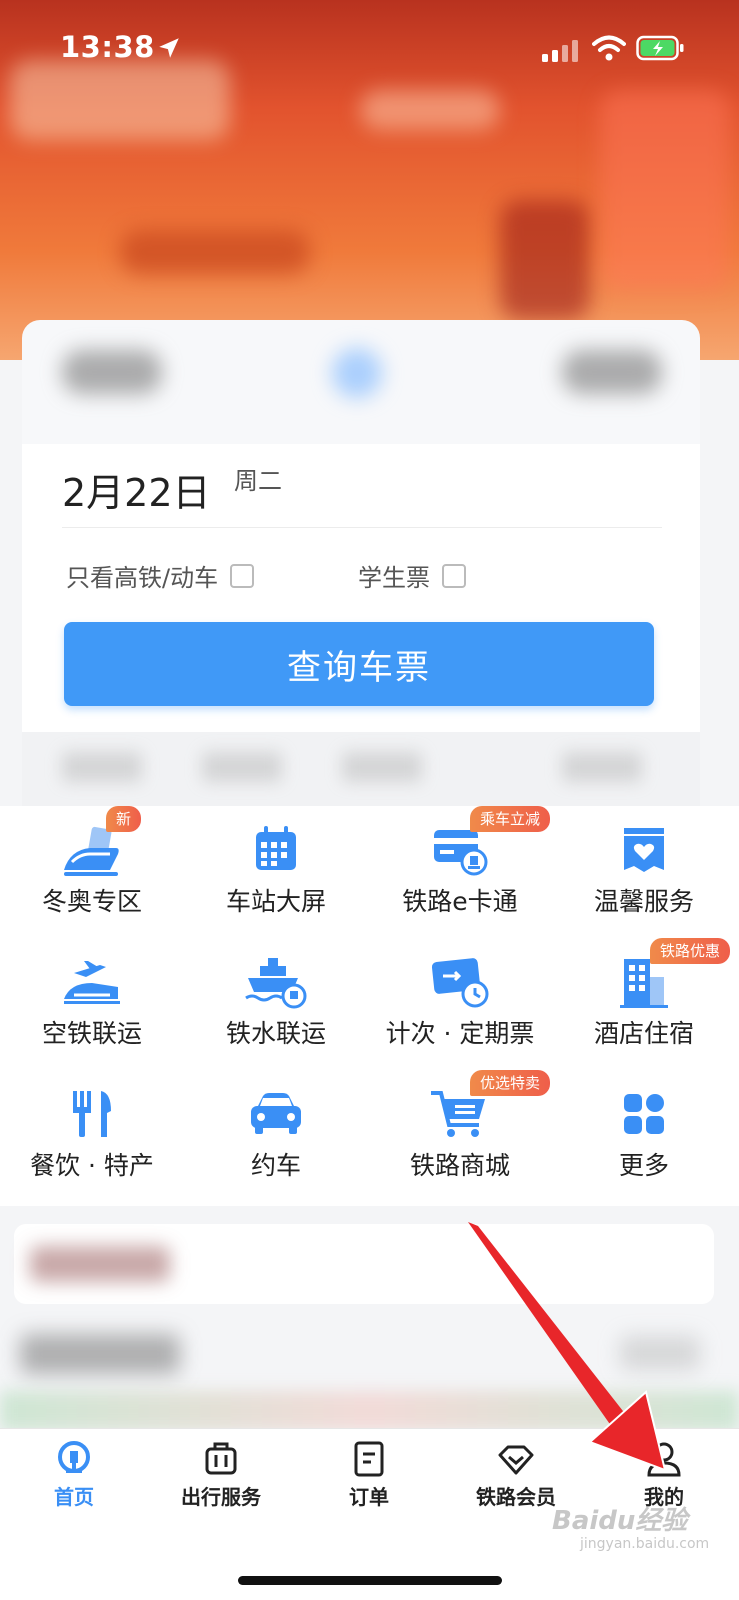 Image resolution: width=739 pixels, height=1600 pixels. I want to click on feed-content, so click(369, 1318).